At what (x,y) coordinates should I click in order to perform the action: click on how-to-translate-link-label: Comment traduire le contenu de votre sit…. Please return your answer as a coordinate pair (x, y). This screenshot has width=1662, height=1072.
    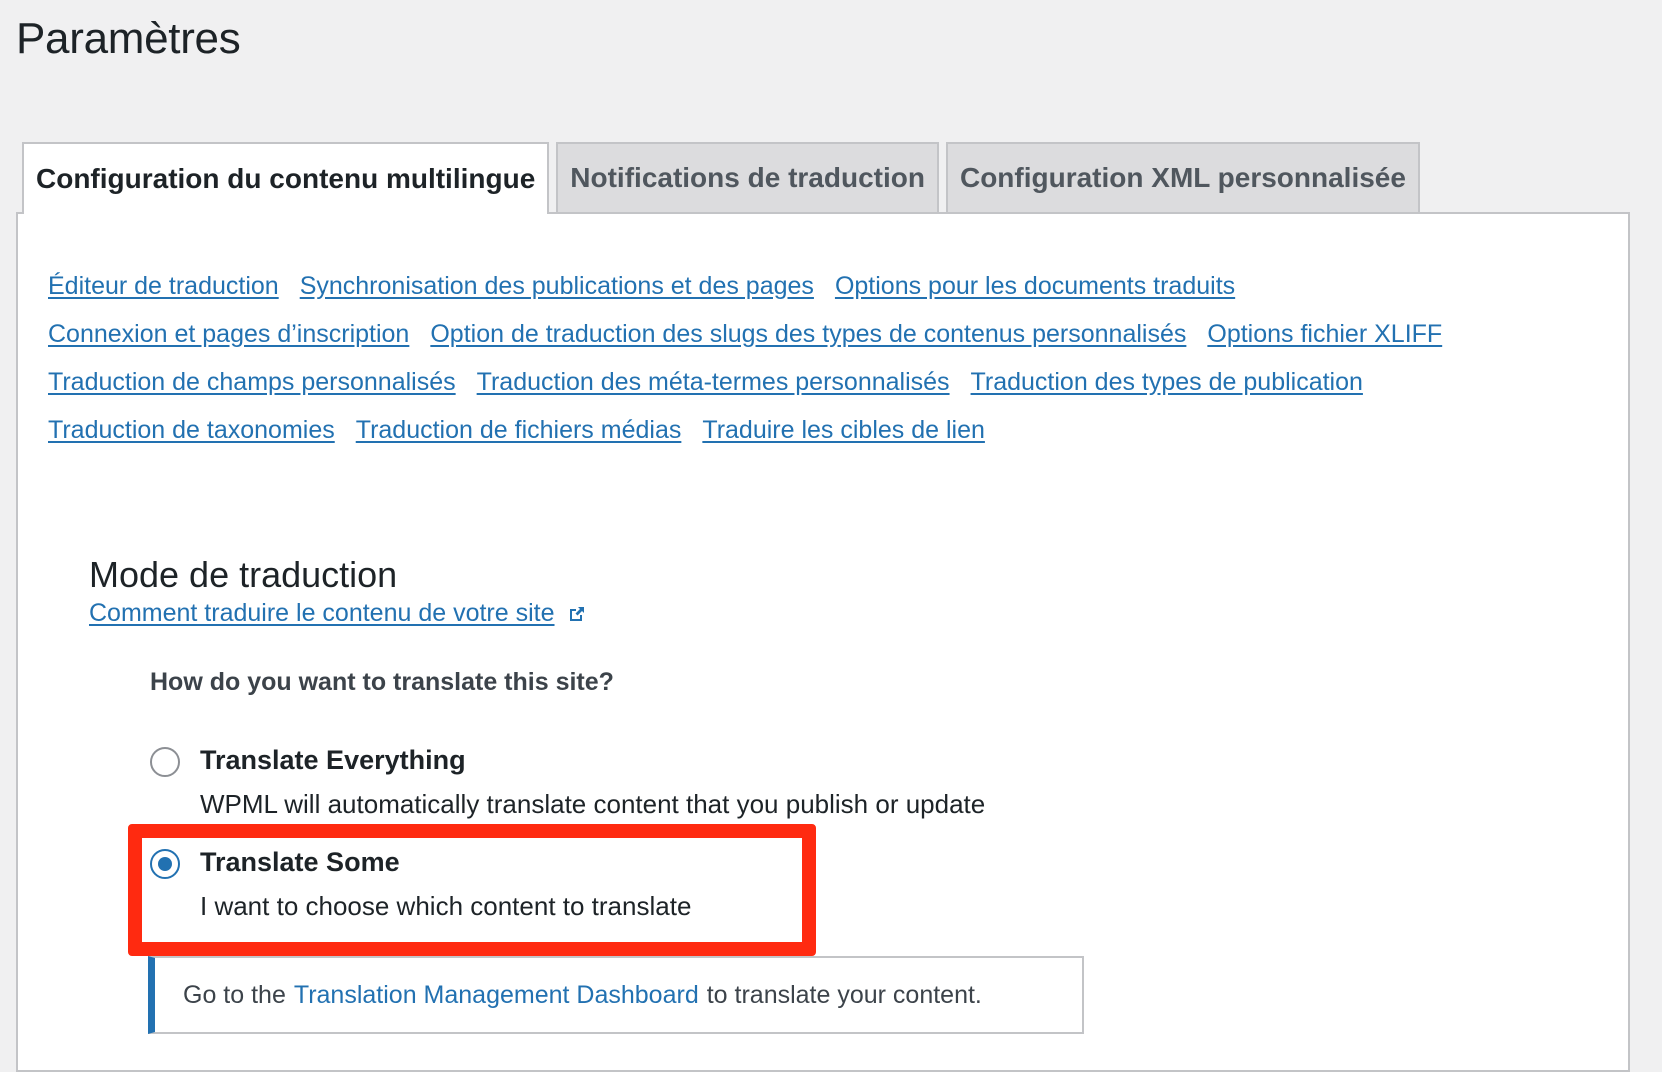
    Looking at the image, I should click on (322, 613).